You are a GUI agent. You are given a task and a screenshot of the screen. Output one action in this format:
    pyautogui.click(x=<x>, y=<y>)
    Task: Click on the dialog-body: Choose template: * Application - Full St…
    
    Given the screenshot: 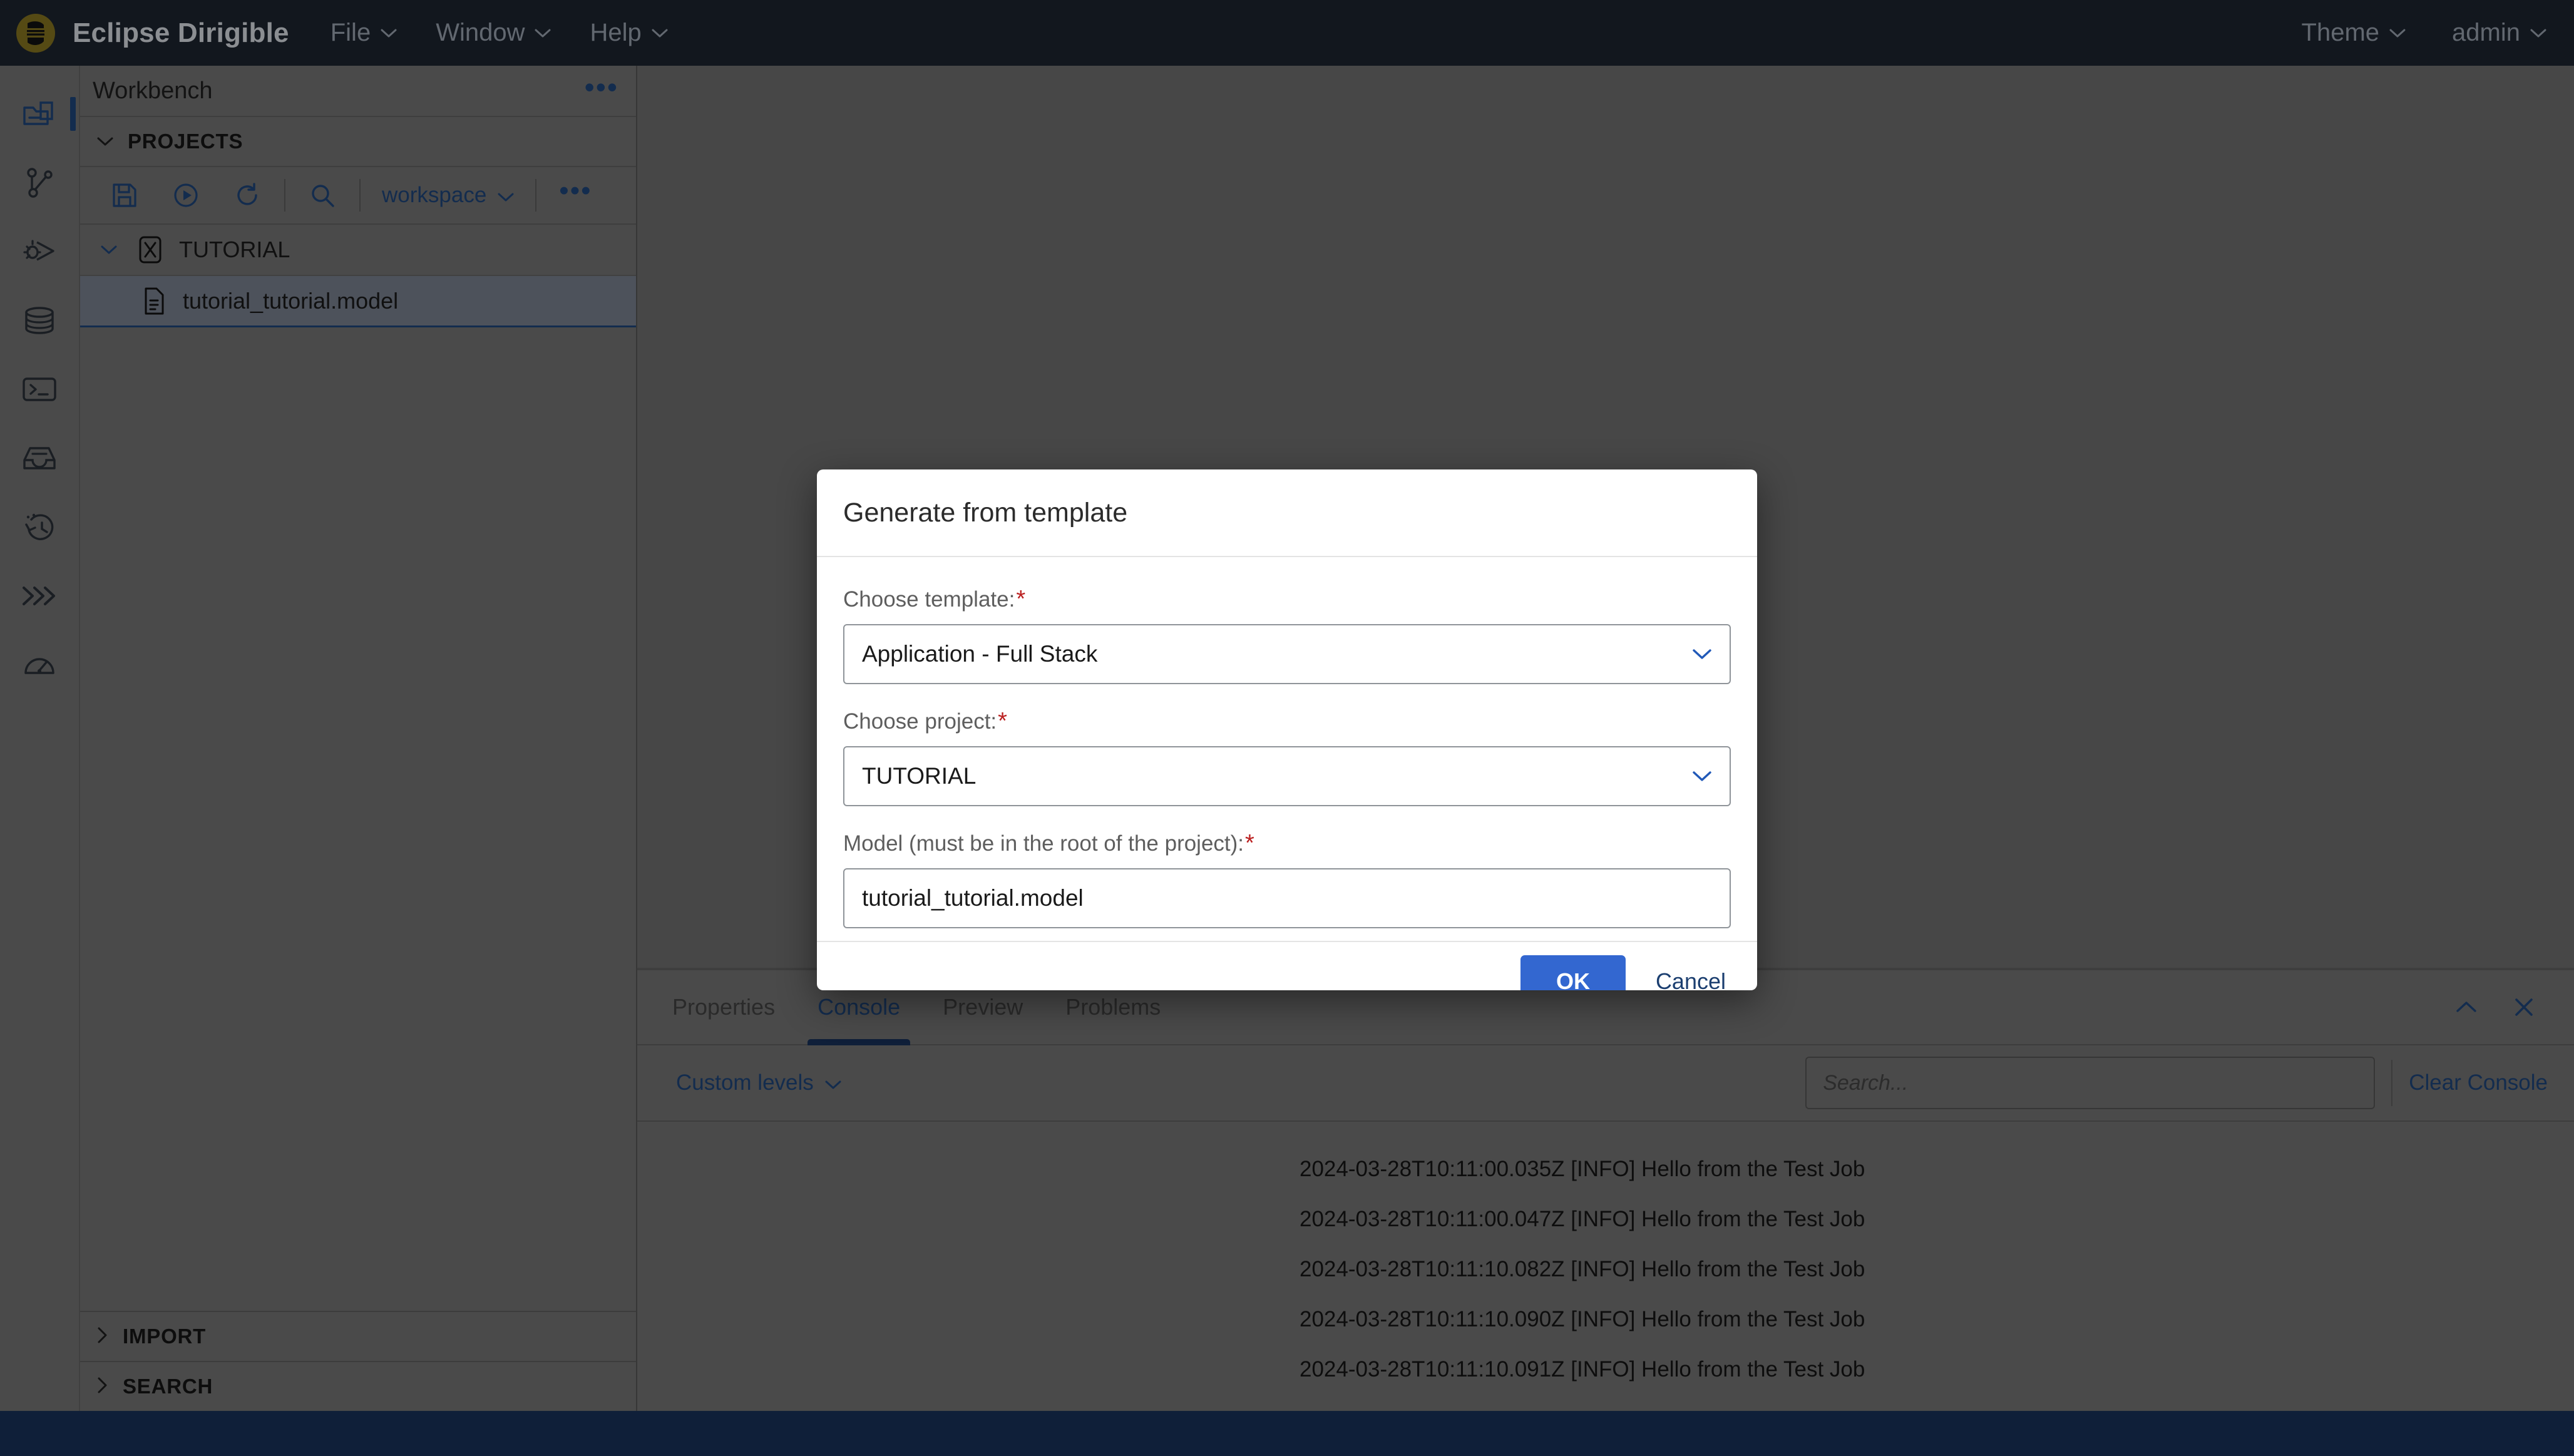 What is the action you would take?
    pyautogui.click(x=1287, y=749)
    